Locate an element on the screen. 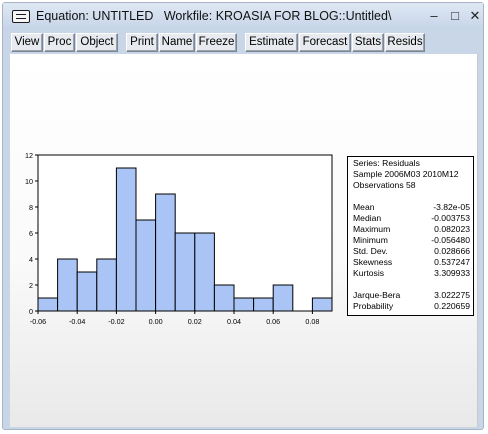  y-tick-label: 4 is located at coordinates (31, 259).